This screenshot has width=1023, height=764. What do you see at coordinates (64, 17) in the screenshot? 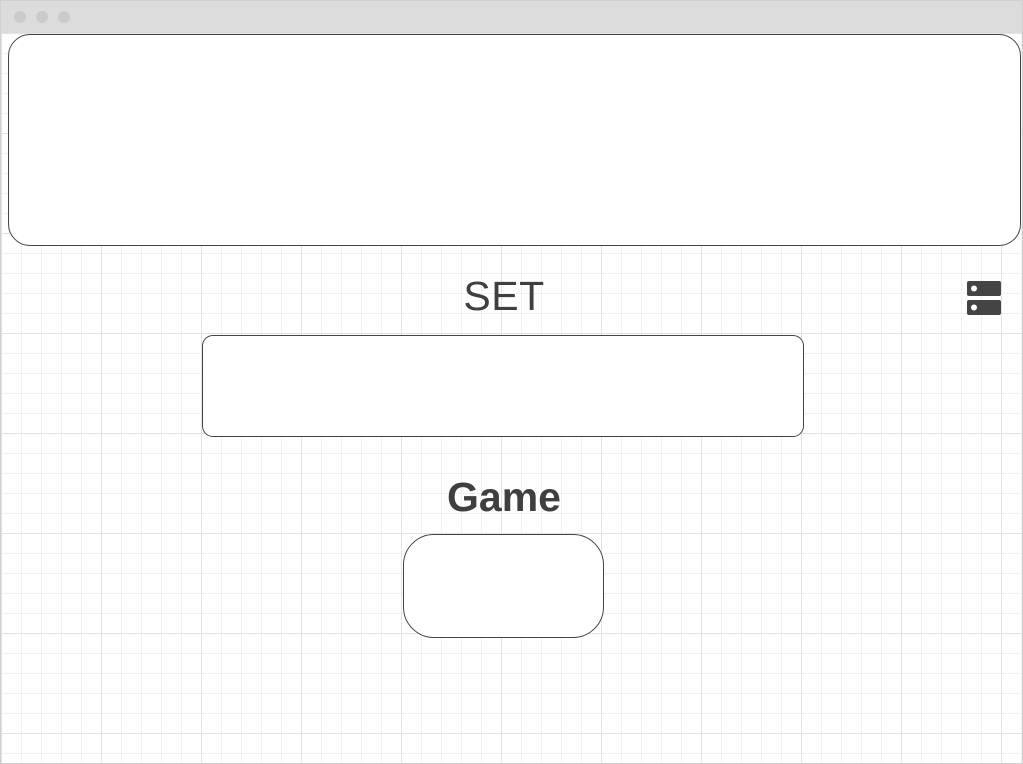
I see `maximize-window-button` at bounding box center [64, 17].